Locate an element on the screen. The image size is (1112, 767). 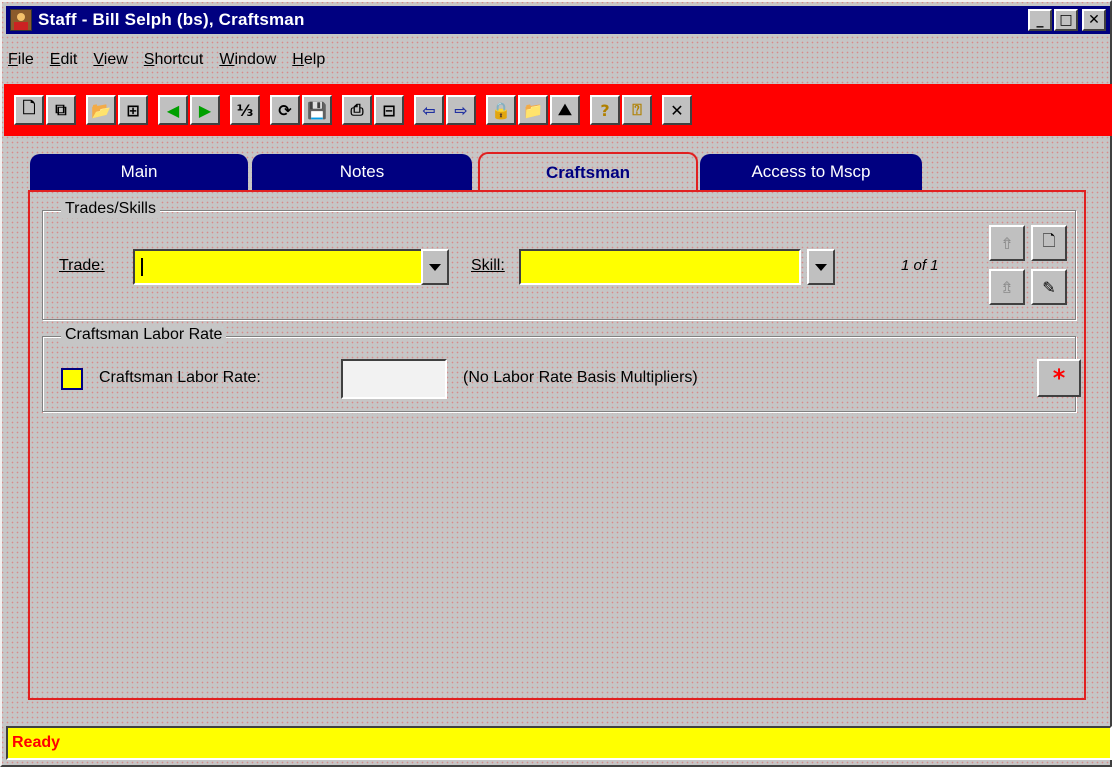
menu-view: View is located at coordinates (110, 60).